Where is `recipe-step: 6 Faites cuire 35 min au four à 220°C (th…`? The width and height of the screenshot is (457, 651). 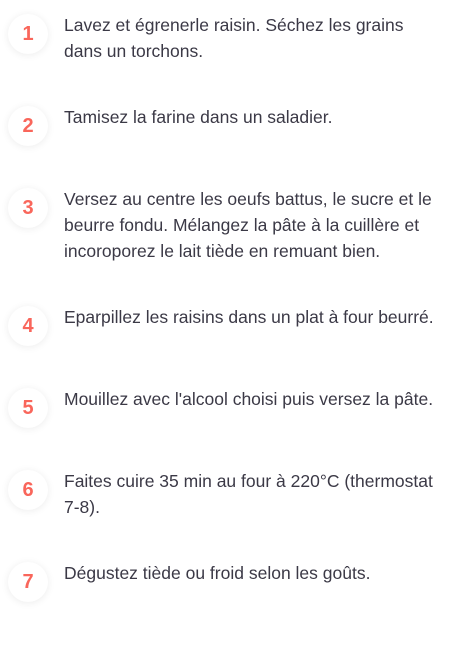 recipe-step: 6 Faites cuire 35 min au four à 220°C (th… is located at coordinates (228, 494).